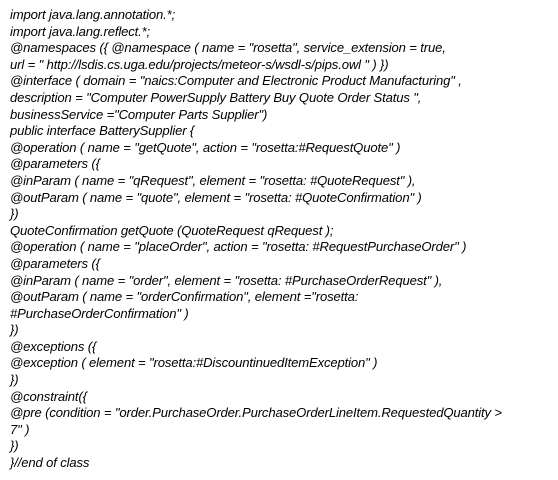 The height and width of the screenshot is (480, 558). Describe the element at coordinates (53, 346) in the screenshot. I see `code-line: @exceptions ({` at that location.